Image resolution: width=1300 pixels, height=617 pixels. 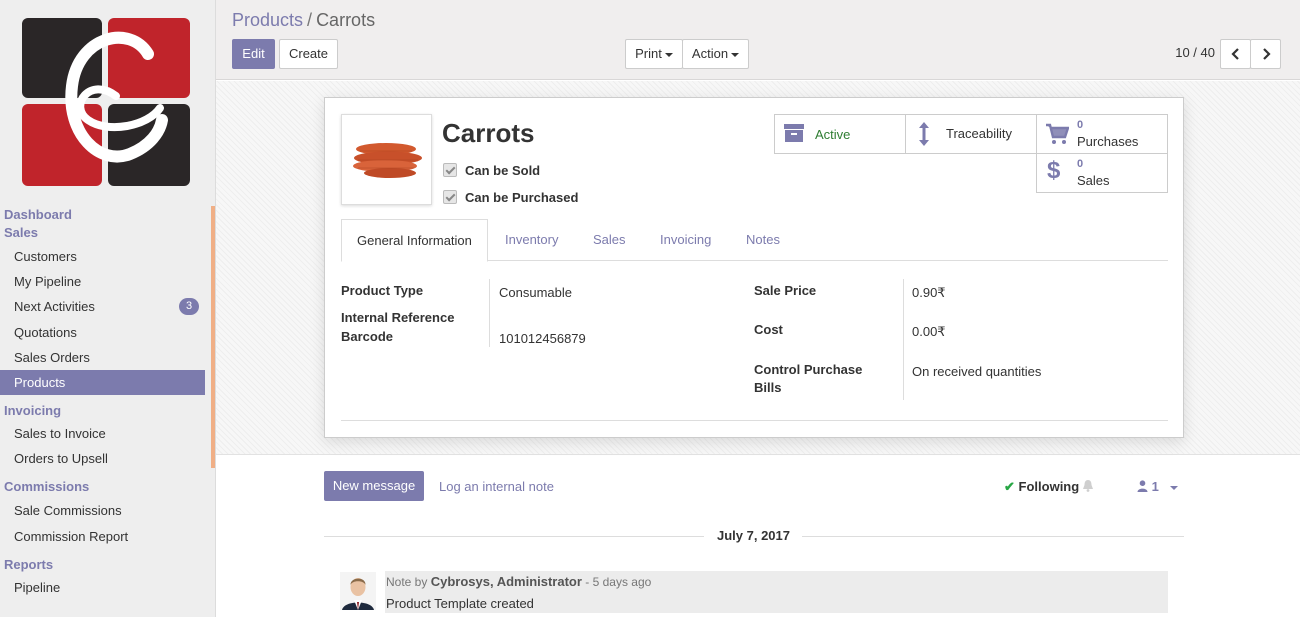 What do you see at coordinates (1108, 141) in the screenshot?
I see `purchases-label: Purchases` at bounding box center [1108, 141].